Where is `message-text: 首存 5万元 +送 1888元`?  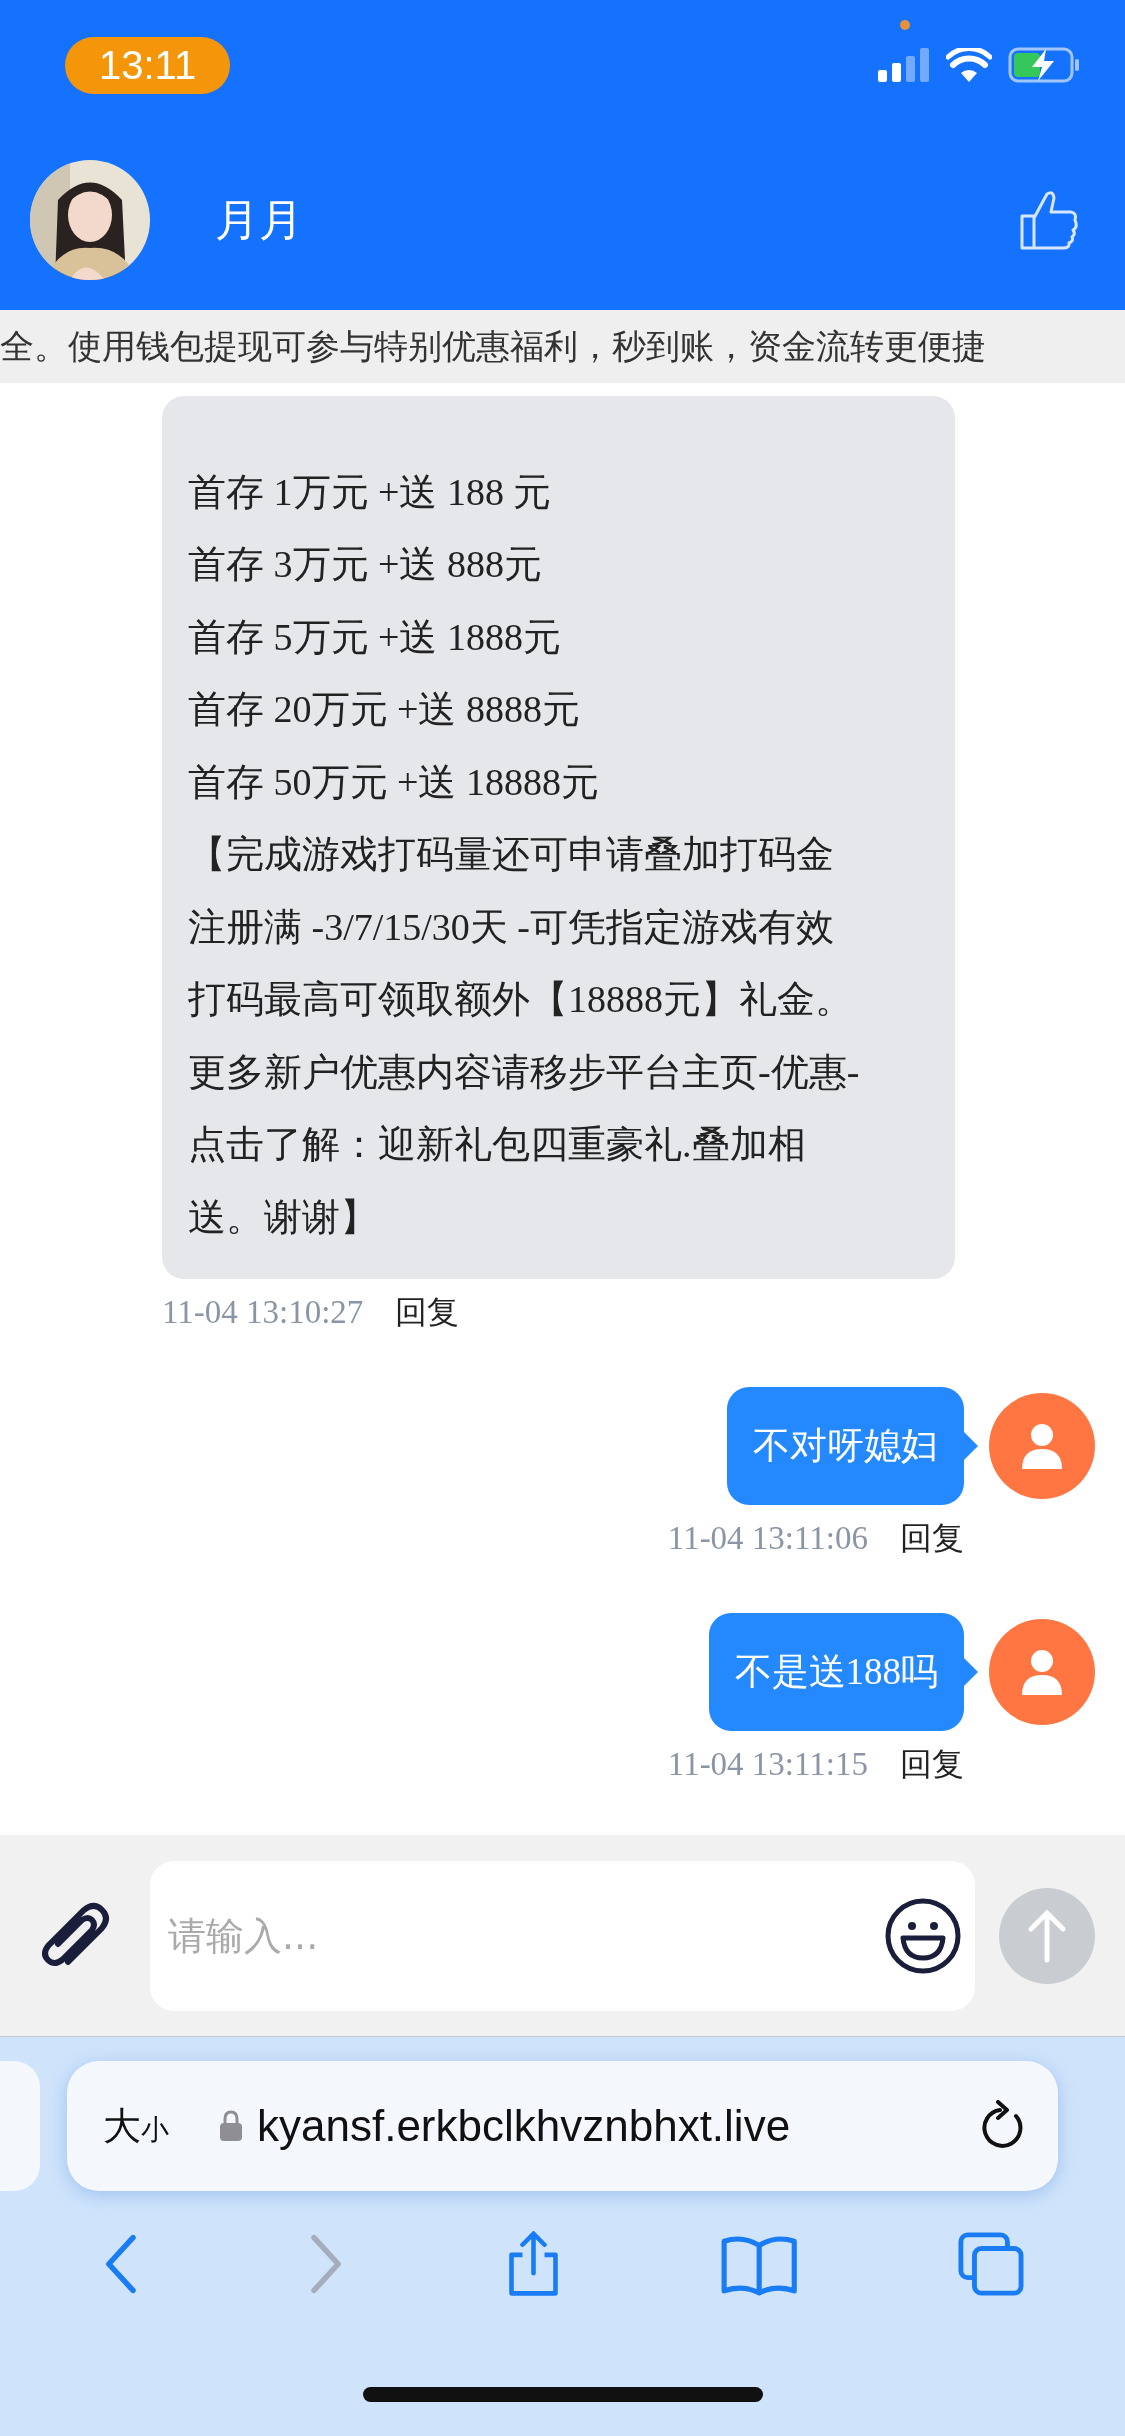 message-text: 首存 5万元 +送 1888元 is located at coordinates (375, 637).